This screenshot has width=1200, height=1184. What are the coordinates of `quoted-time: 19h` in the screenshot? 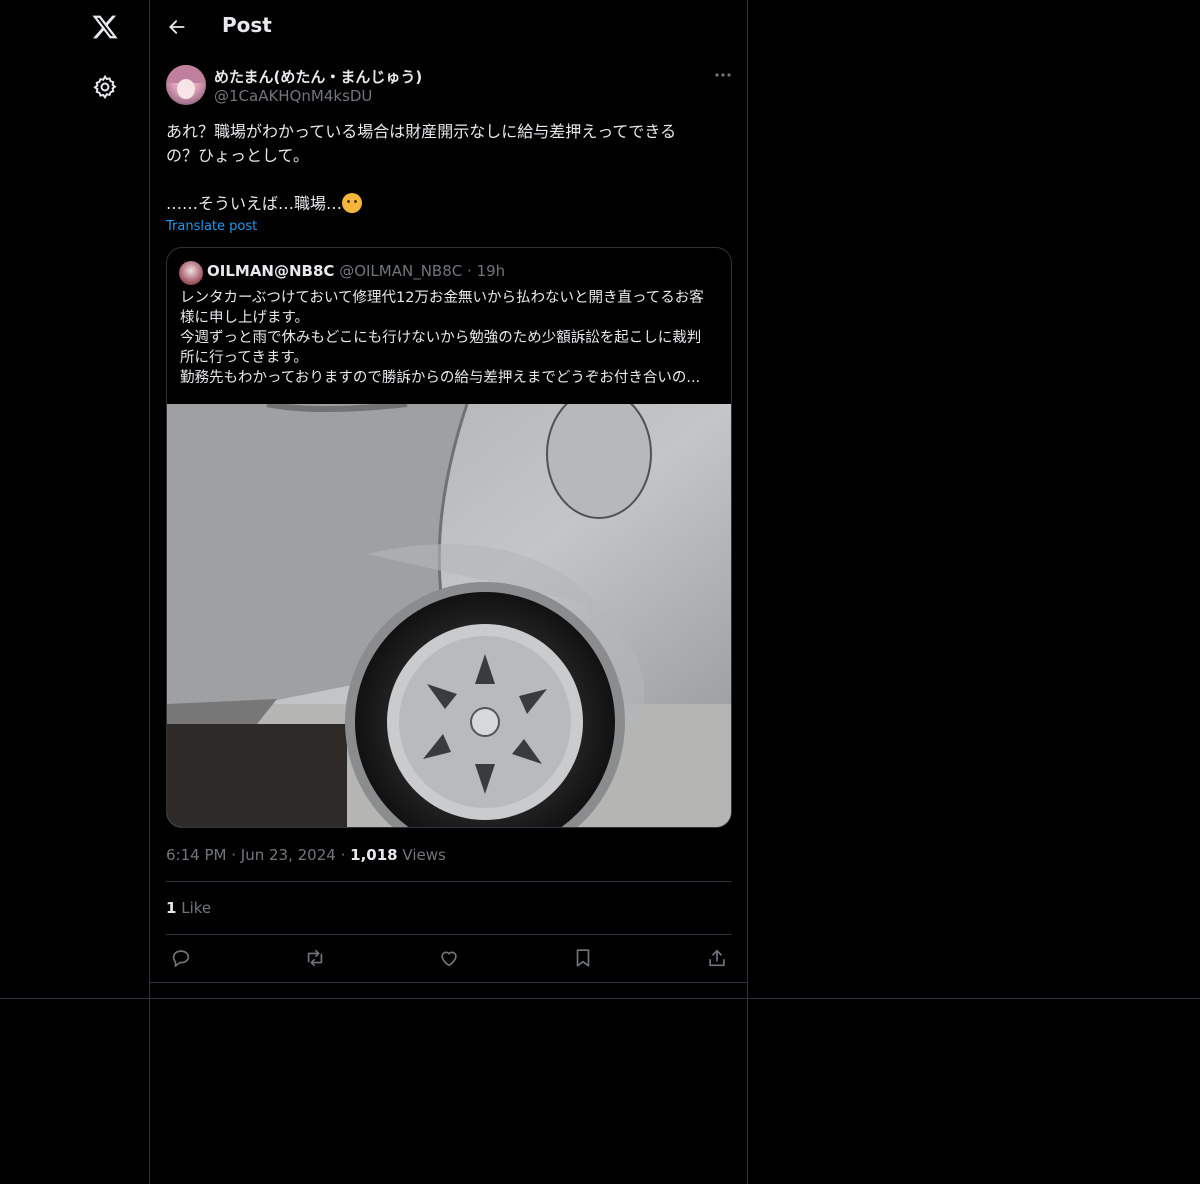 It's located at (491, 271).